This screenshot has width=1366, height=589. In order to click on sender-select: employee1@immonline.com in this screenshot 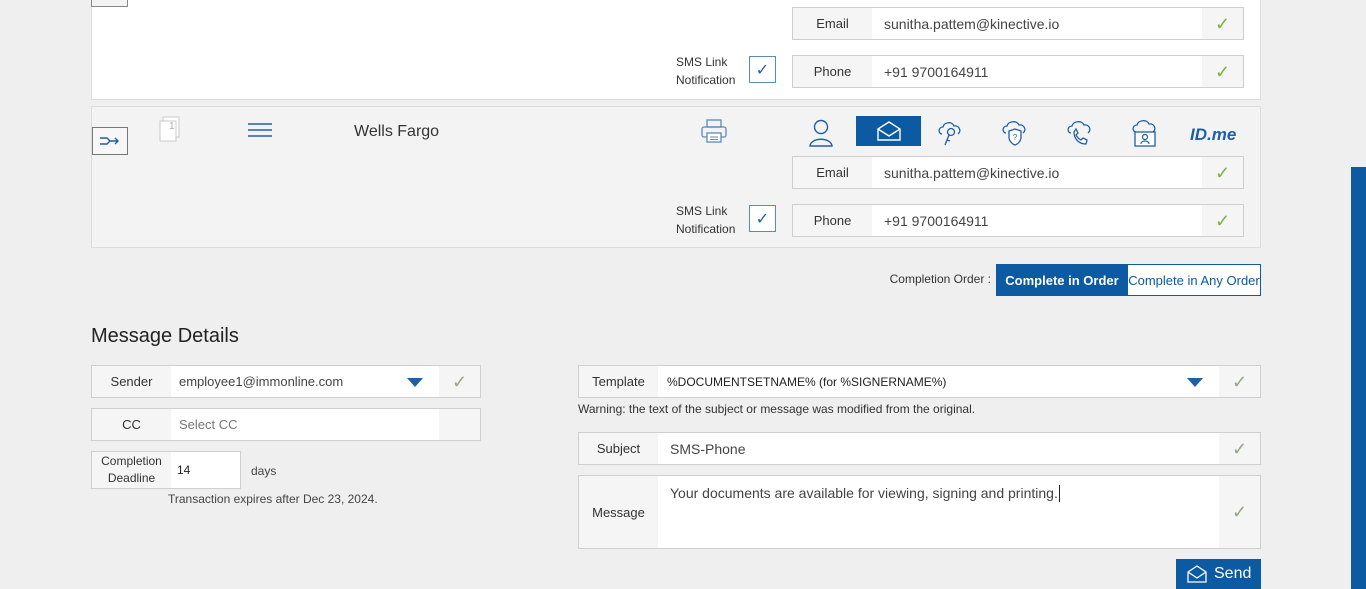, I will do `click(305, 381)`.